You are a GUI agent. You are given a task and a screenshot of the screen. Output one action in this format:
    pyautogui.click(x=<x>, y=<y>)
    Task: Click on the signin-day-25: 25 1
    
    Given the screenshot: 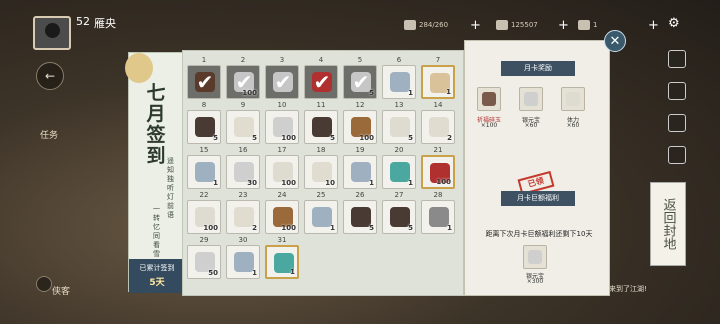 What is the action you would take?
    pyautogui.click(x=321, y=212)
    